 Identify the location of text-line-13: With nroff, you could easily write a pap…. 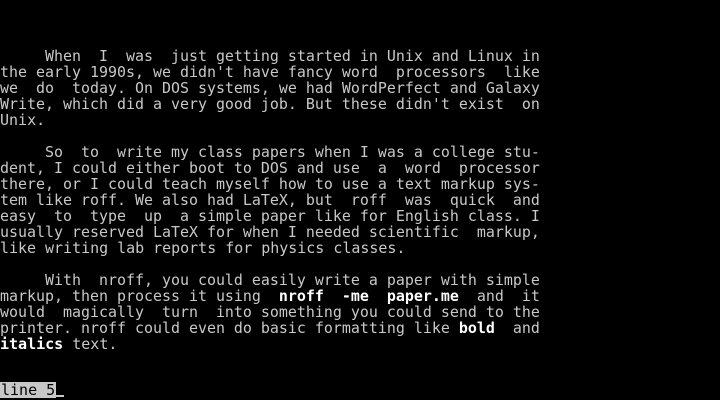
(270, 280).